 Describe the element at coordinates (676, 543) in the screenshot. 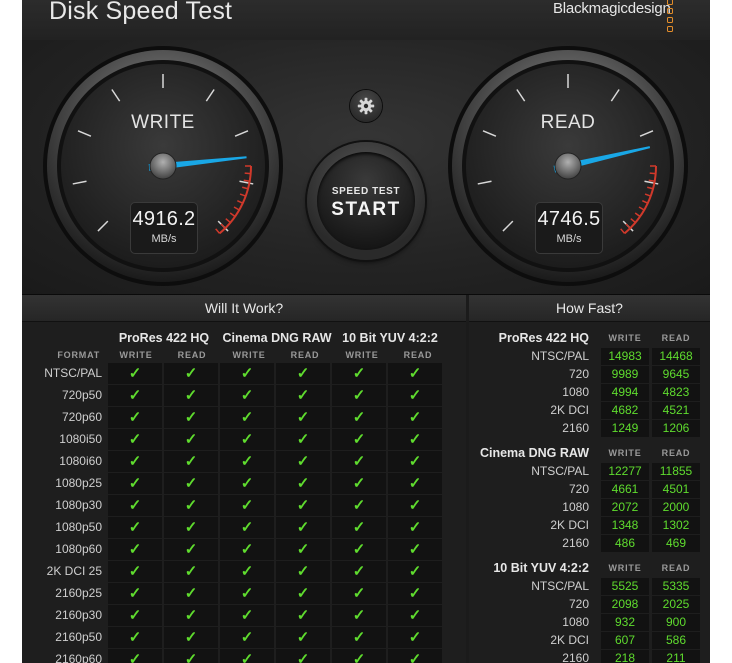

I see `read-fps-value: 469` at that location.